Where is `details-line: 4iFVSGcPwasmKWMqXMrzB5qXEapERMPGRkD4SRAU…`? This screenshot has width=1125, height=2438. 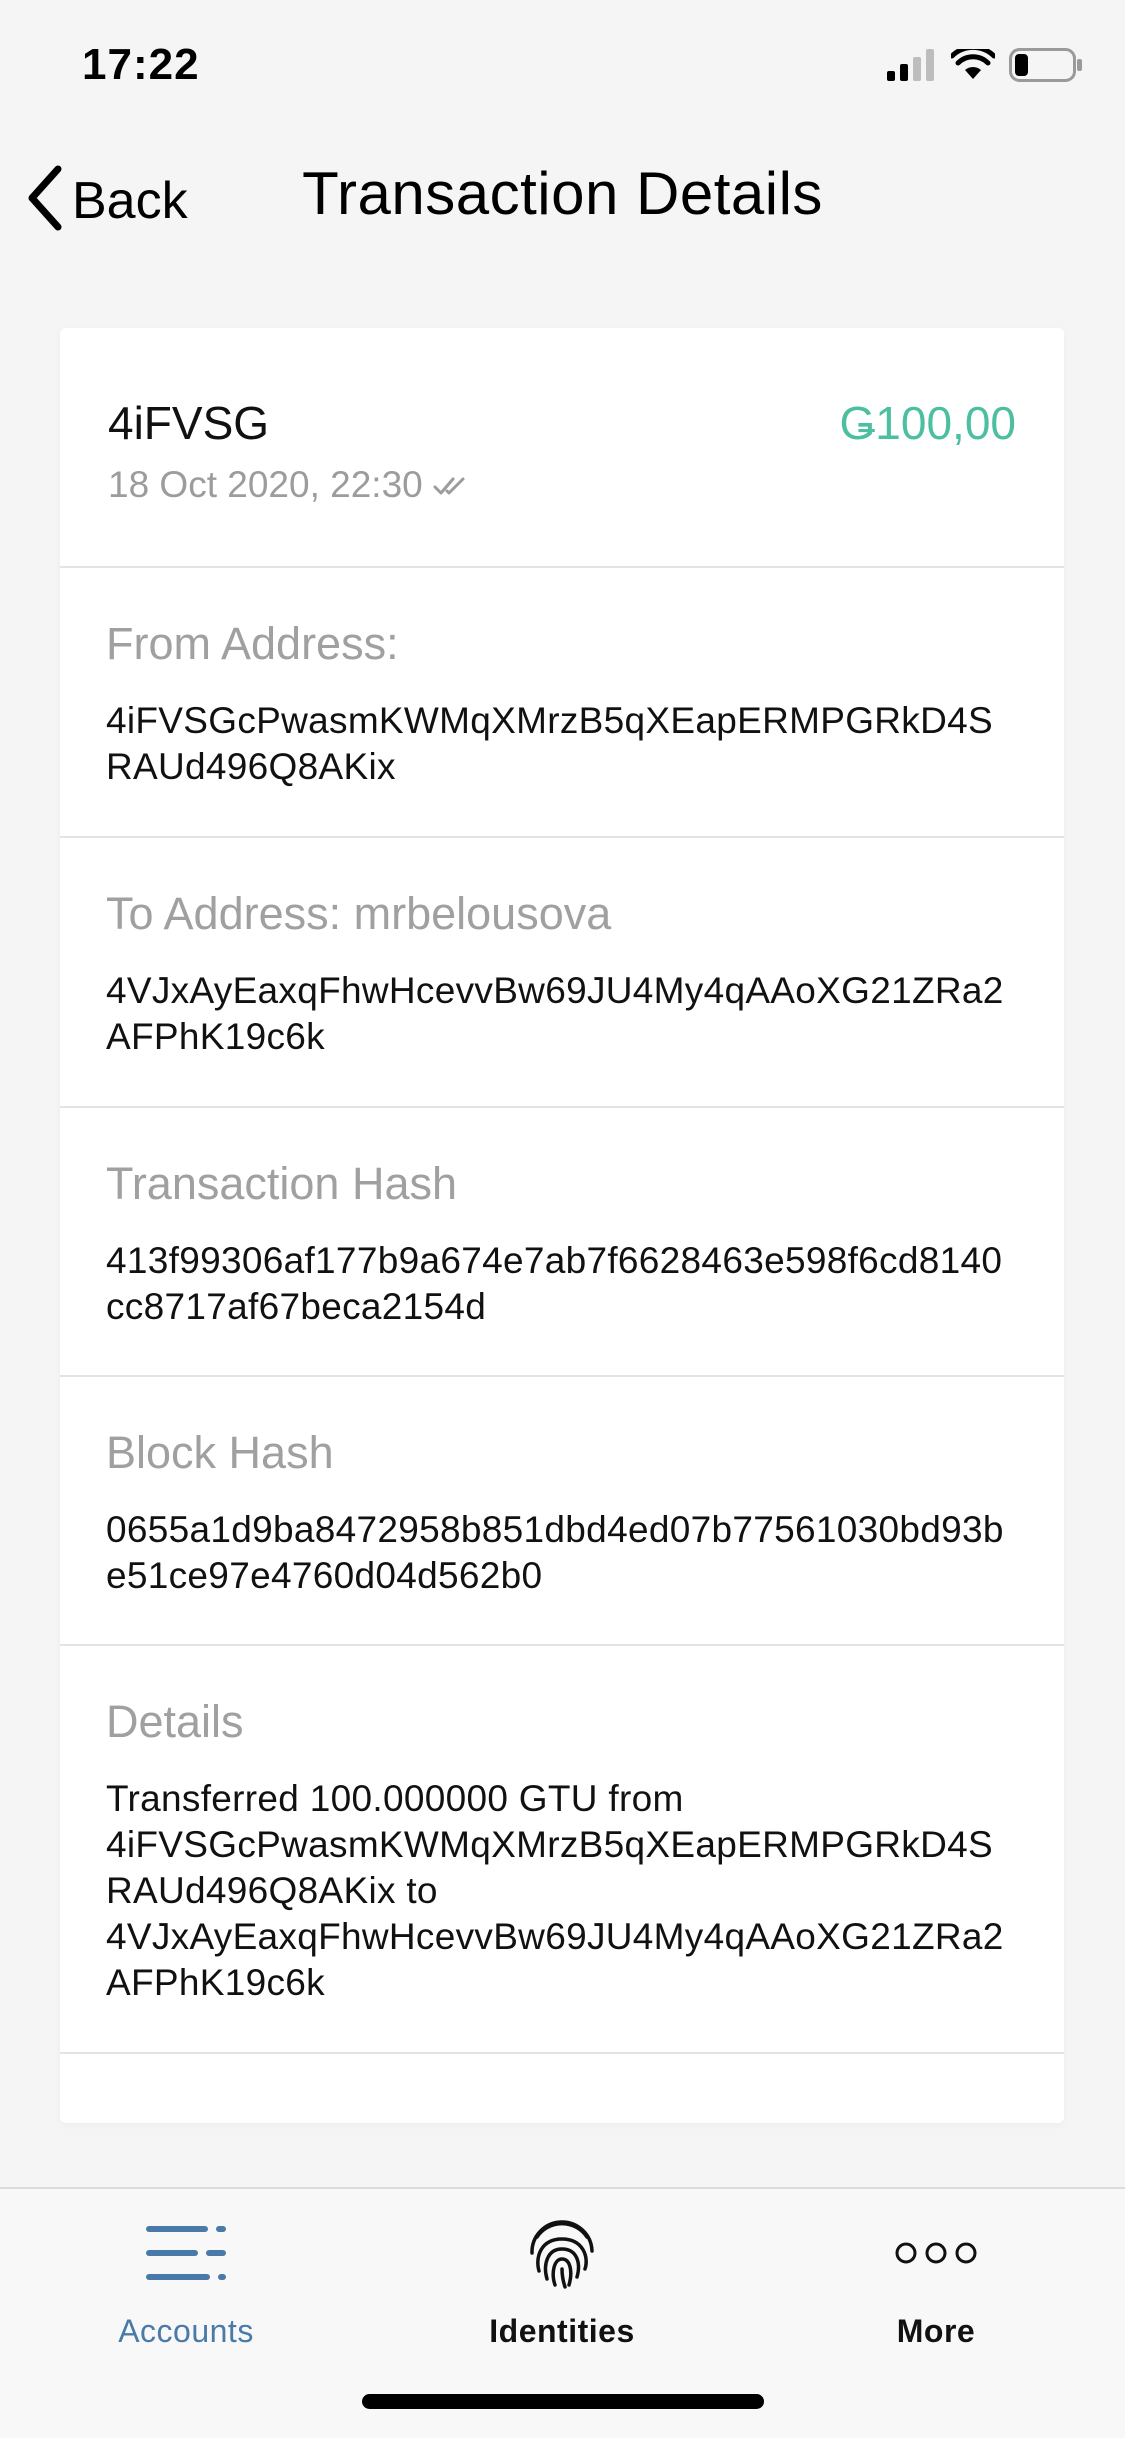 details-line: 4iFVSGcPwasmKWMqXMrzB5qXEapERMPGRkD4SRAU… is located at coordinates (549, 1867).